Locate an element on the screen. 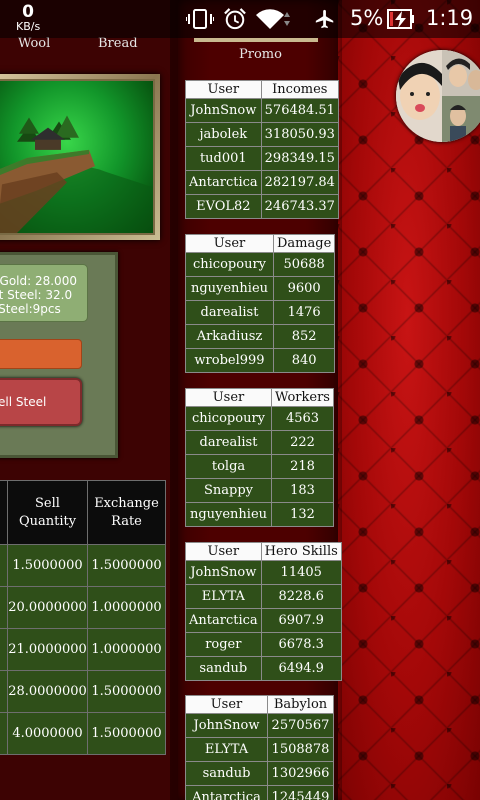 This screenshot has height=800, width=480. ranking-row: Arkadiusz 852 is located at coordinates (260, 336).